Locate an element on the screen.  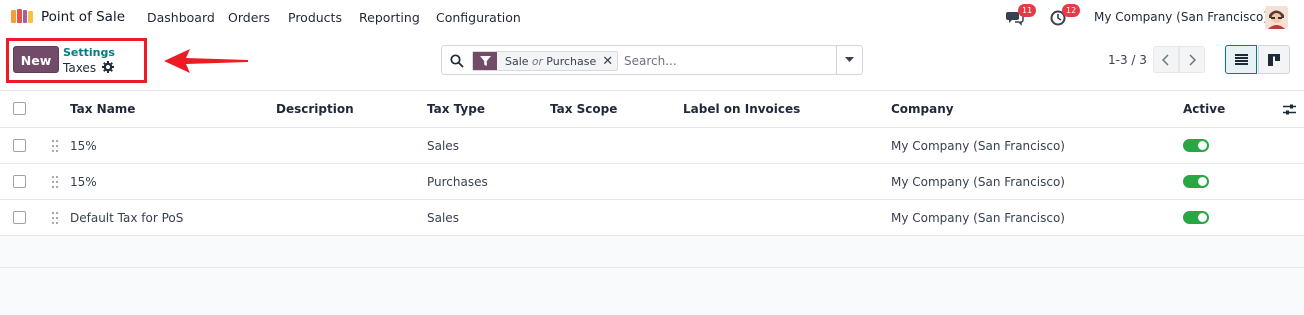
user-avatar is located at coordinates (1276, 17).